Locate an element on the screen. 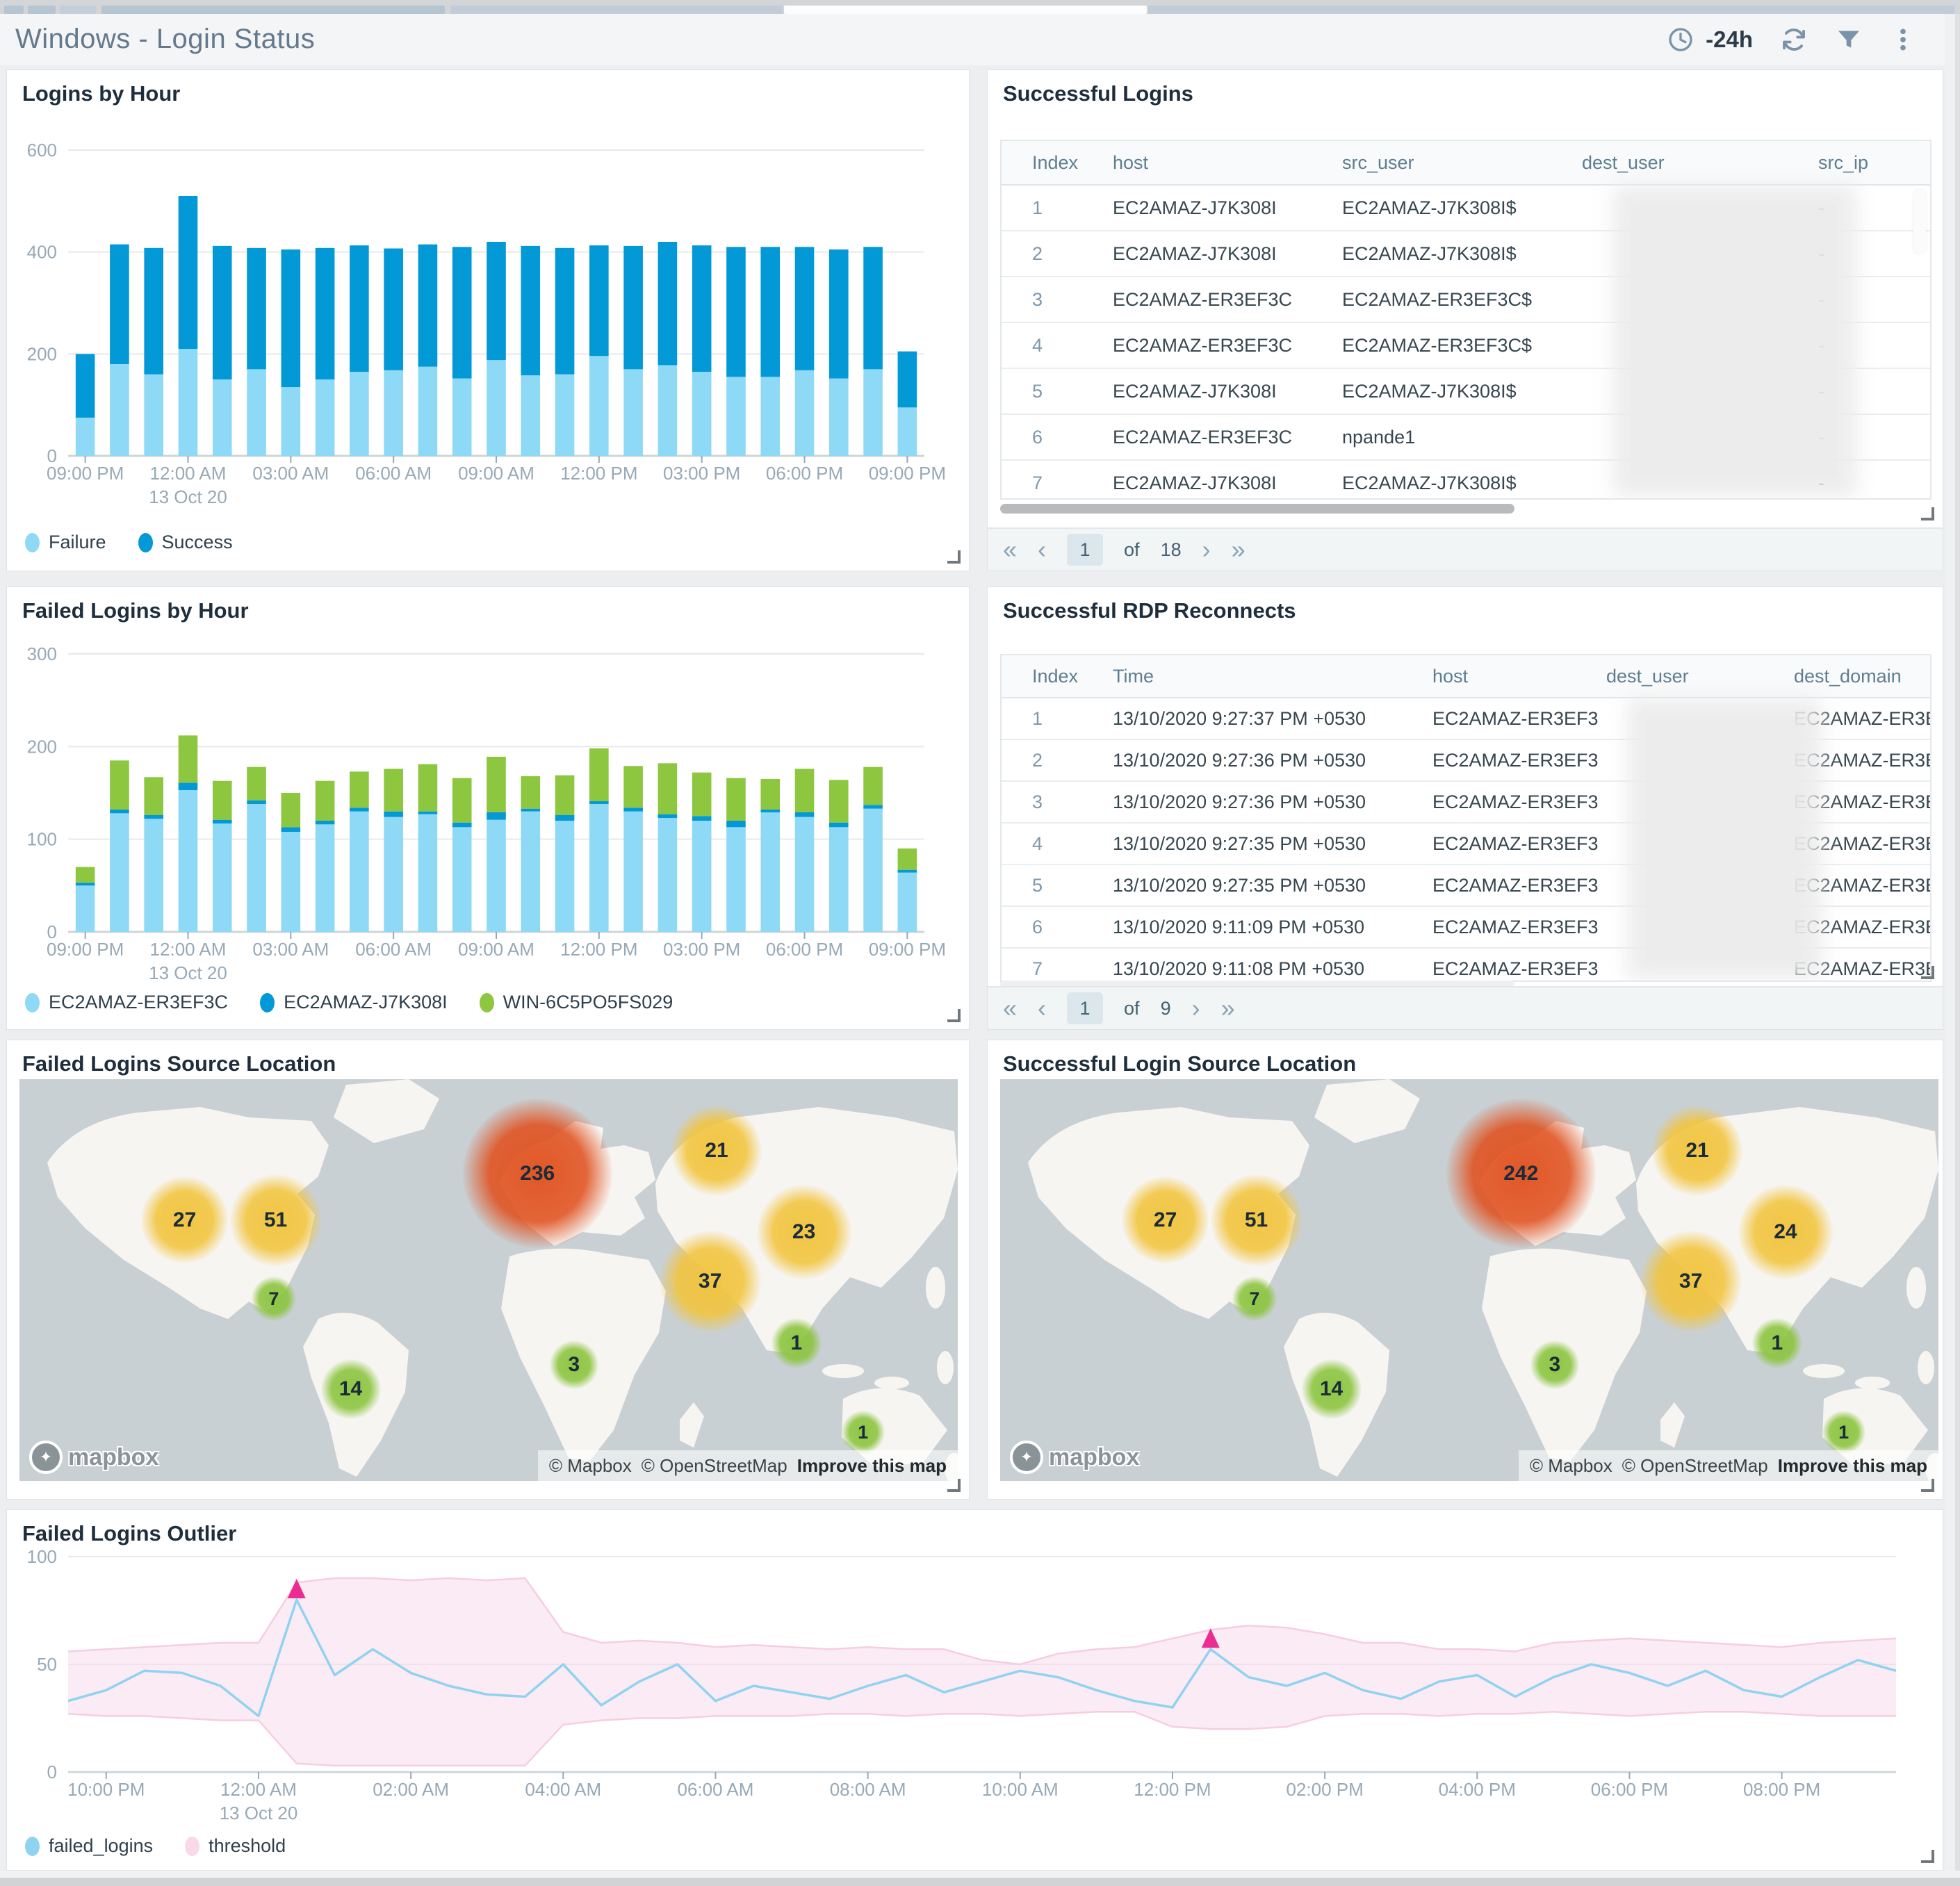 The image size is (1960, 1886). filter-icon is located at coordinates (1849, 40).